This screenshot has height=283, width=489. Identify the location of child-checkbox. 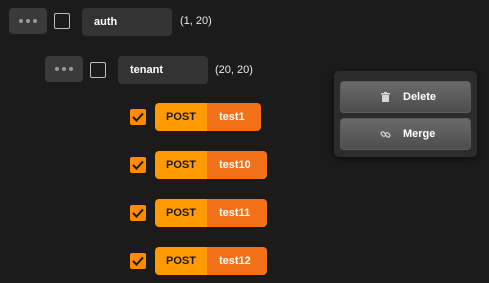
(98, 70).